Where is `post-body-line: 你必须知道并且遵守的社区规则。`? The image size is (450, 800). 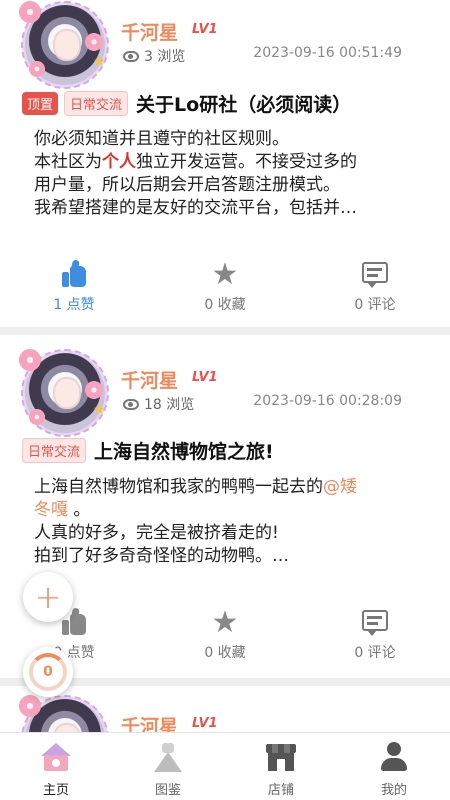 post-body-line: 你必须知道并且遵守的社区规则。 is located at coordinates (161, 139).